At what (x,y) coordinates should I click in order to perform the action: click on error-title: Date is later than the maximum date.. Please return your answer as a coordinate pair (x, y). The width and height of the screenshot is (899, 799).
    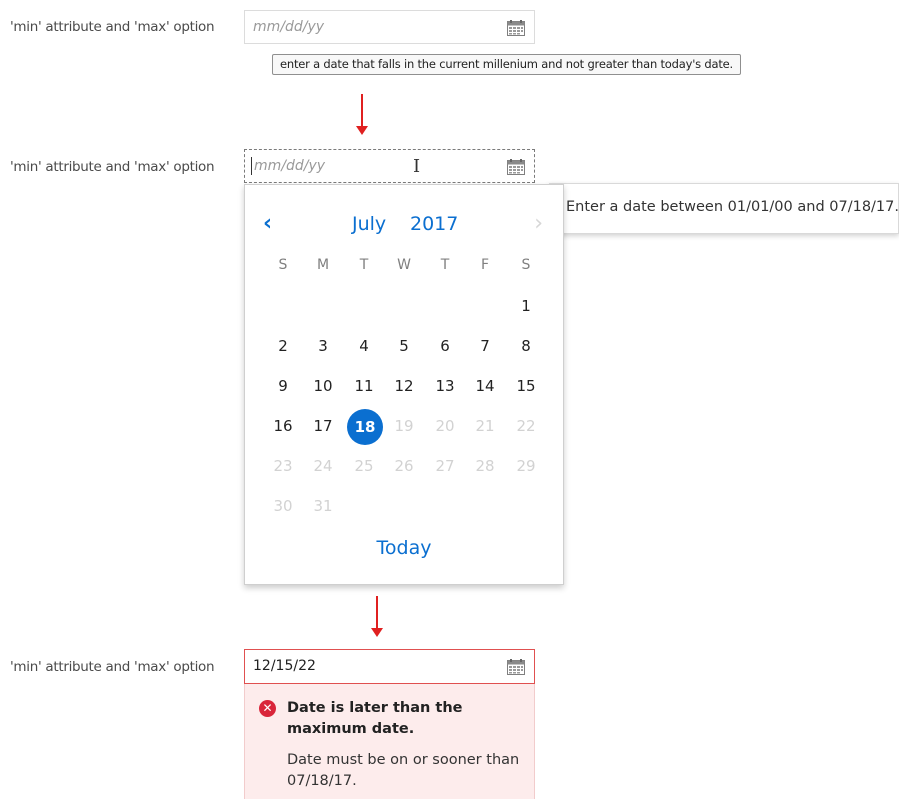
    Looking at the image, I should click on (375, 718).